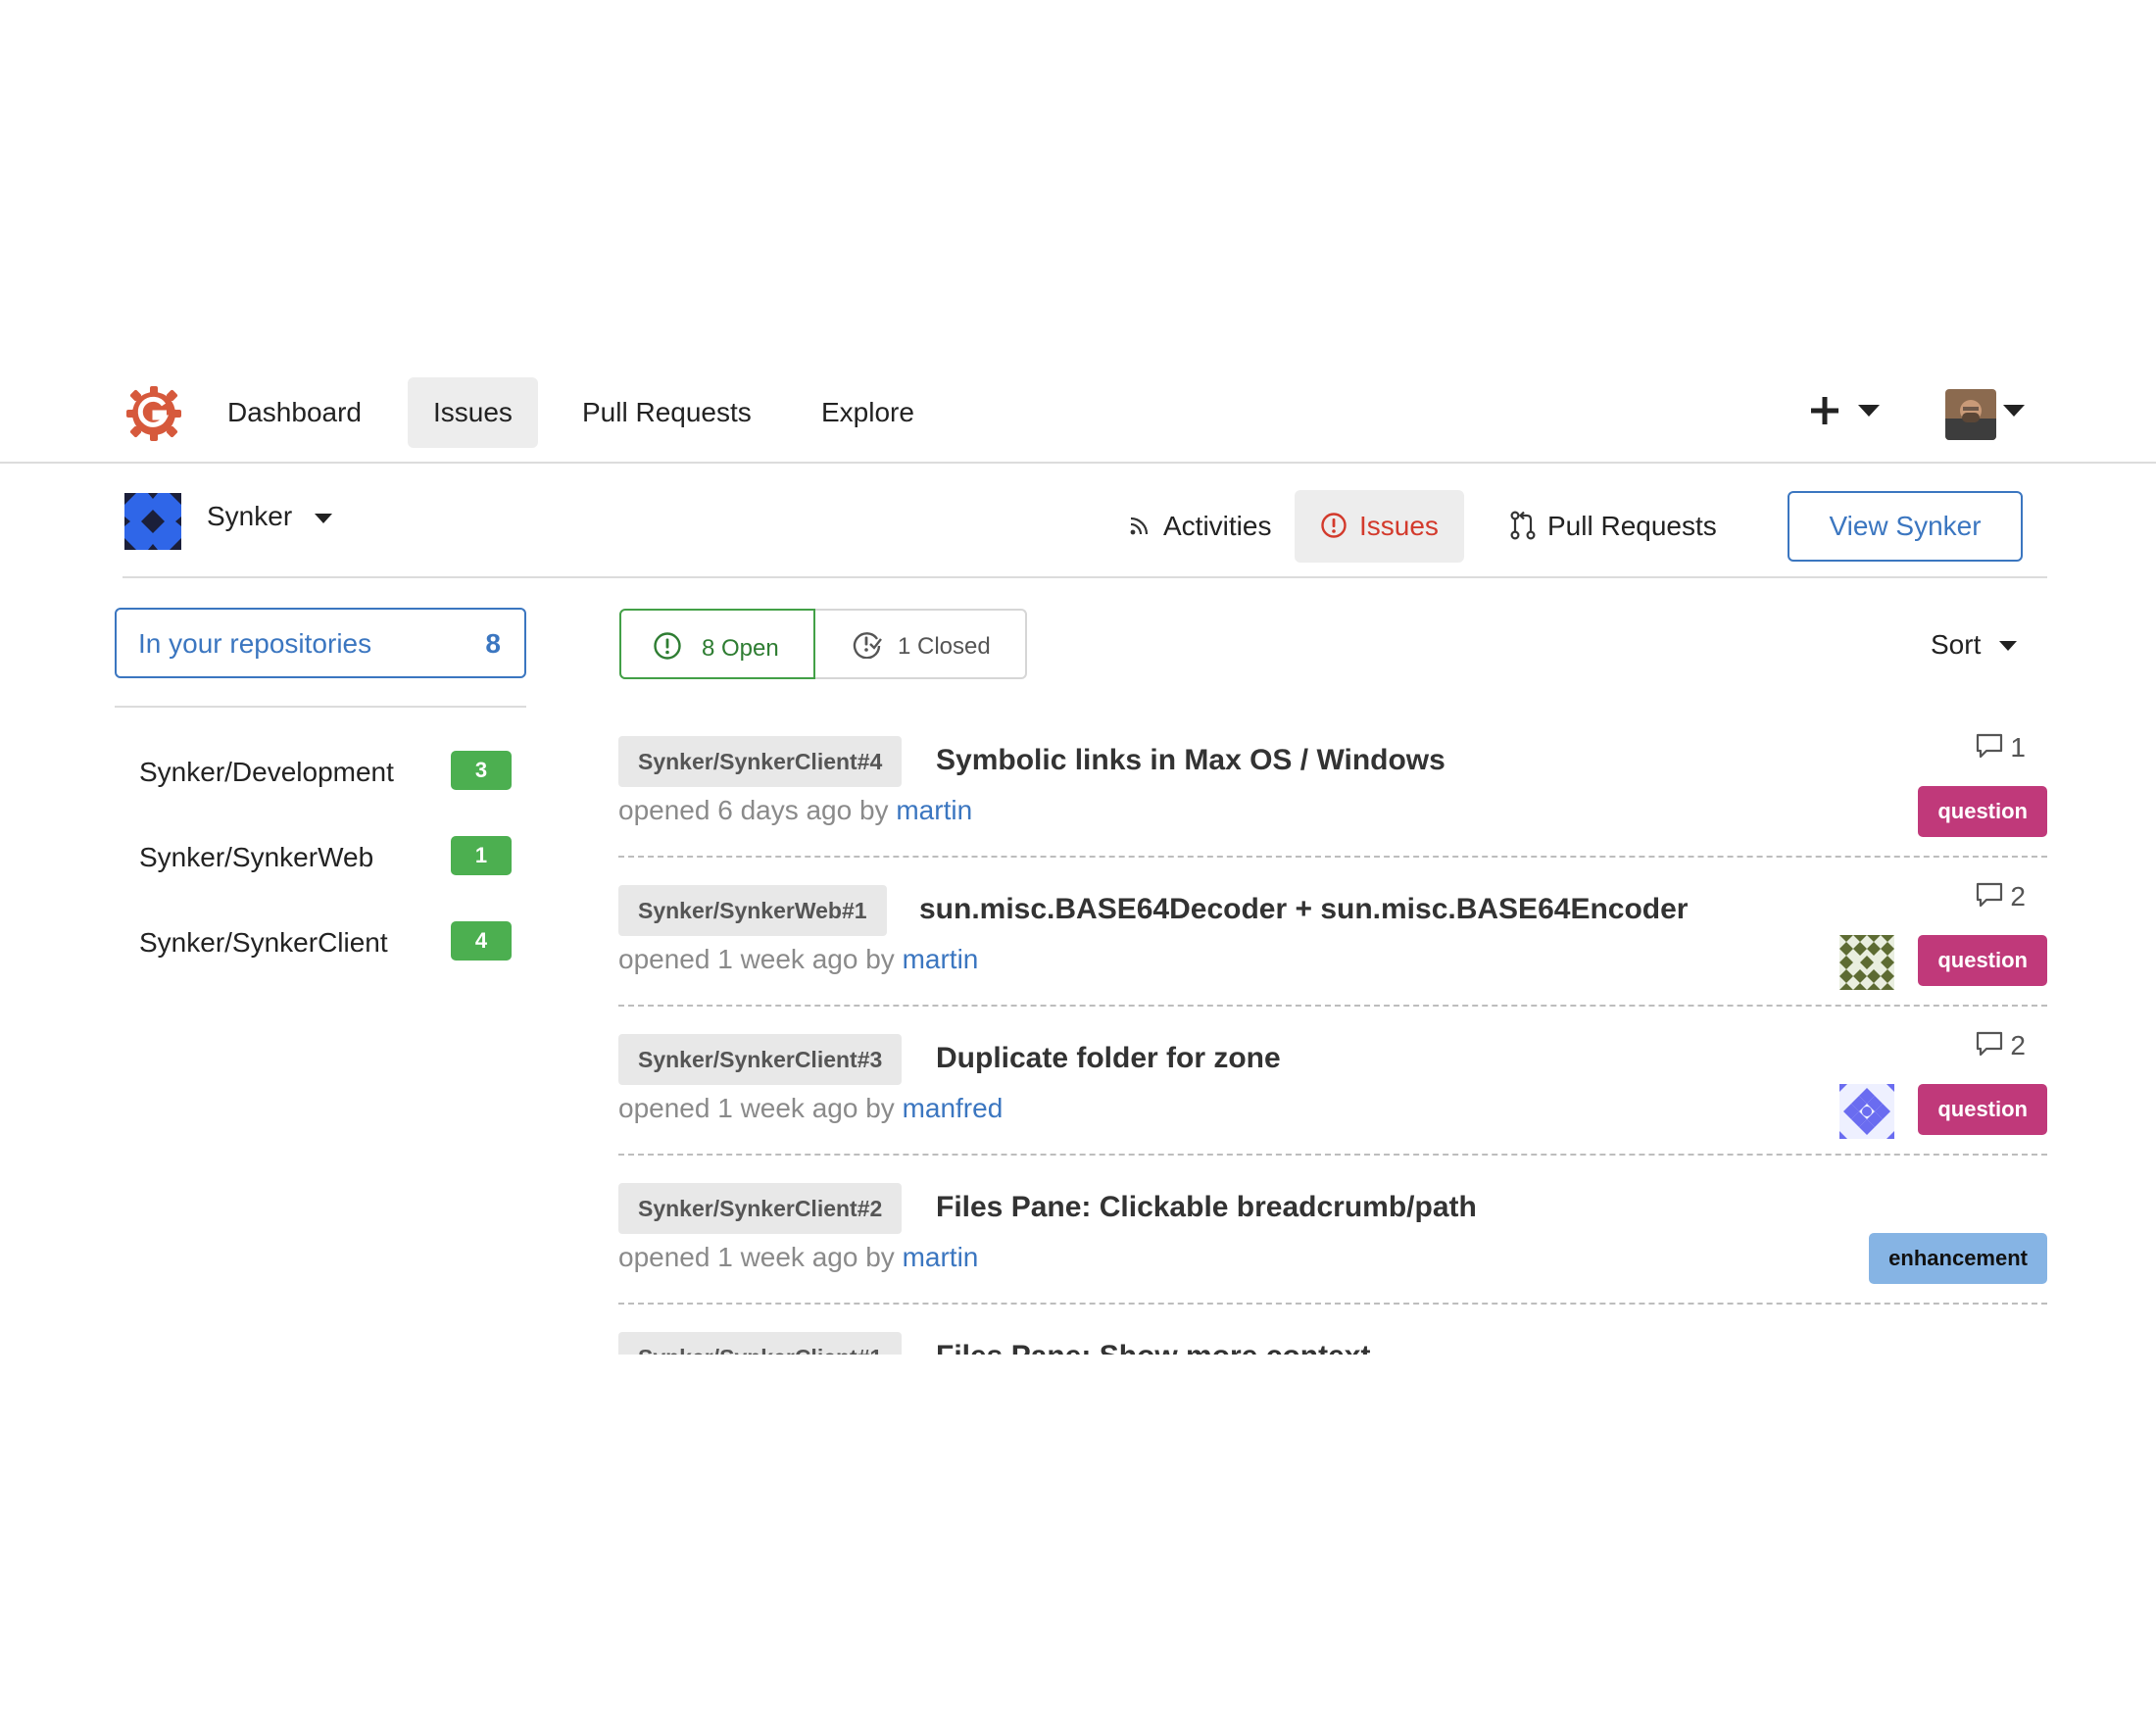 This screenshot has width=2156, height=1725. I want to click on closed-issues-button: 1 Closed, so click(922, 644).